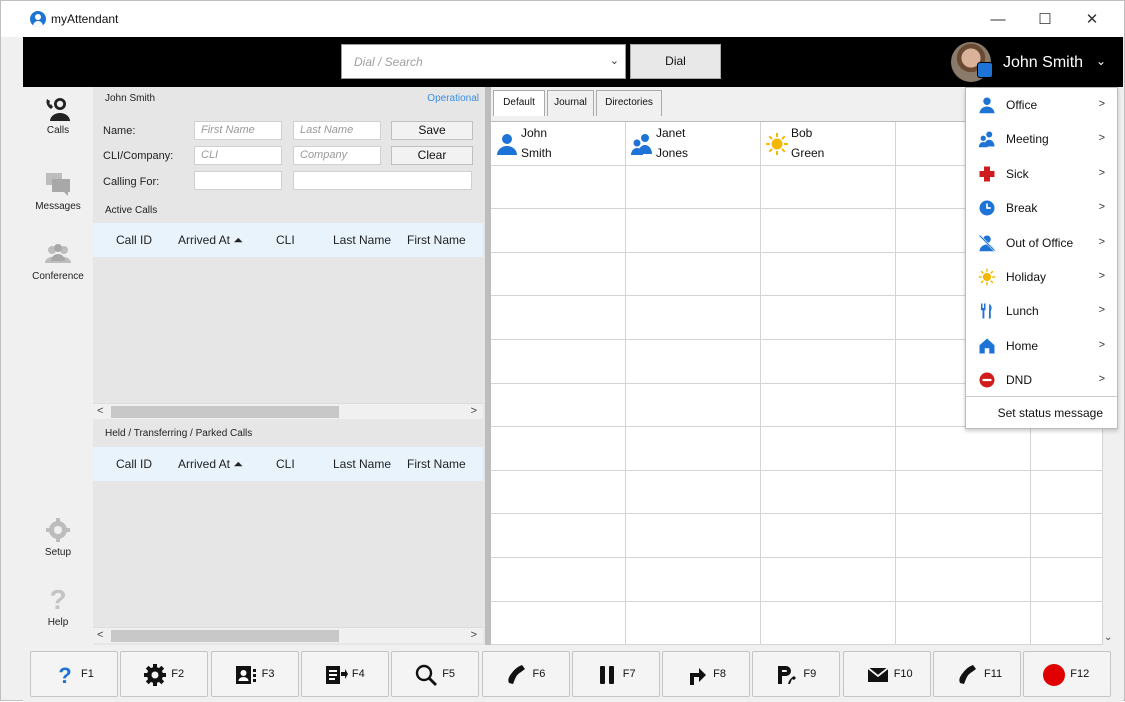 The width and height of the screenshot is (1125, 702). I want to click on clear-button: Clear, so click(432, 155).